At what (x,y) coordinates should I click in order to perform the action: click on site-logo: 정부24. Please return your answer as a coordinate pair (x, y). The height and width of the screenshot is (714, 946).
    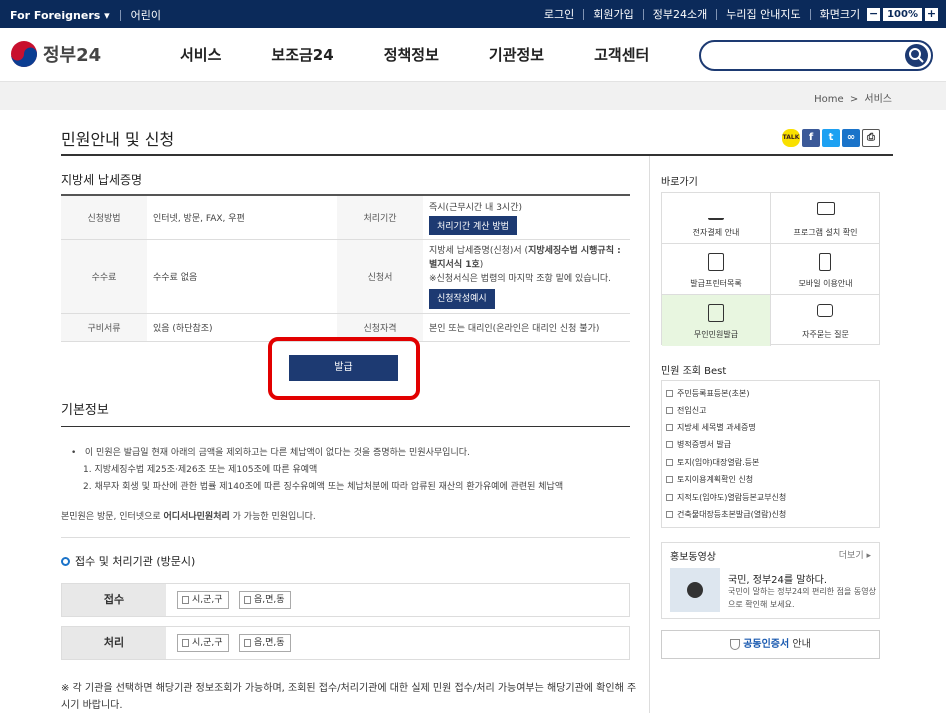
    Looking at the image, I should click on (55, 54).